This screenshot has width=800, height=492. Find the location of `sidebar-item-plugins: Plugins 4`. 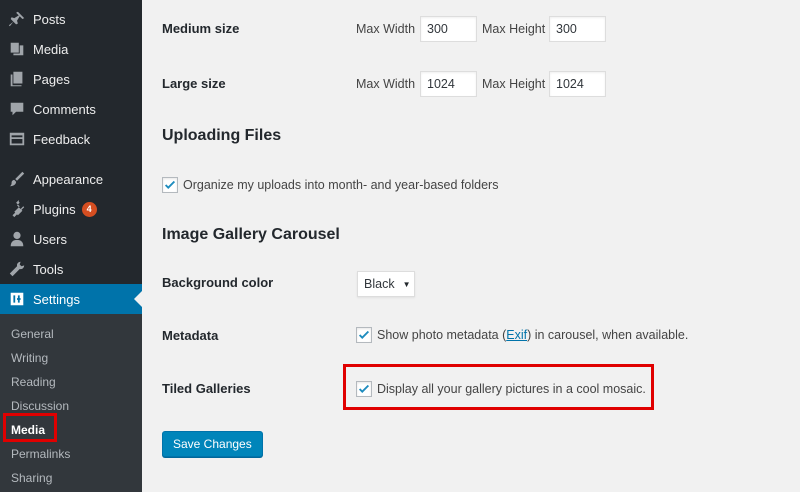

sidebar-item-plugins: Plugins 4 is located at coordinates (71, 209).